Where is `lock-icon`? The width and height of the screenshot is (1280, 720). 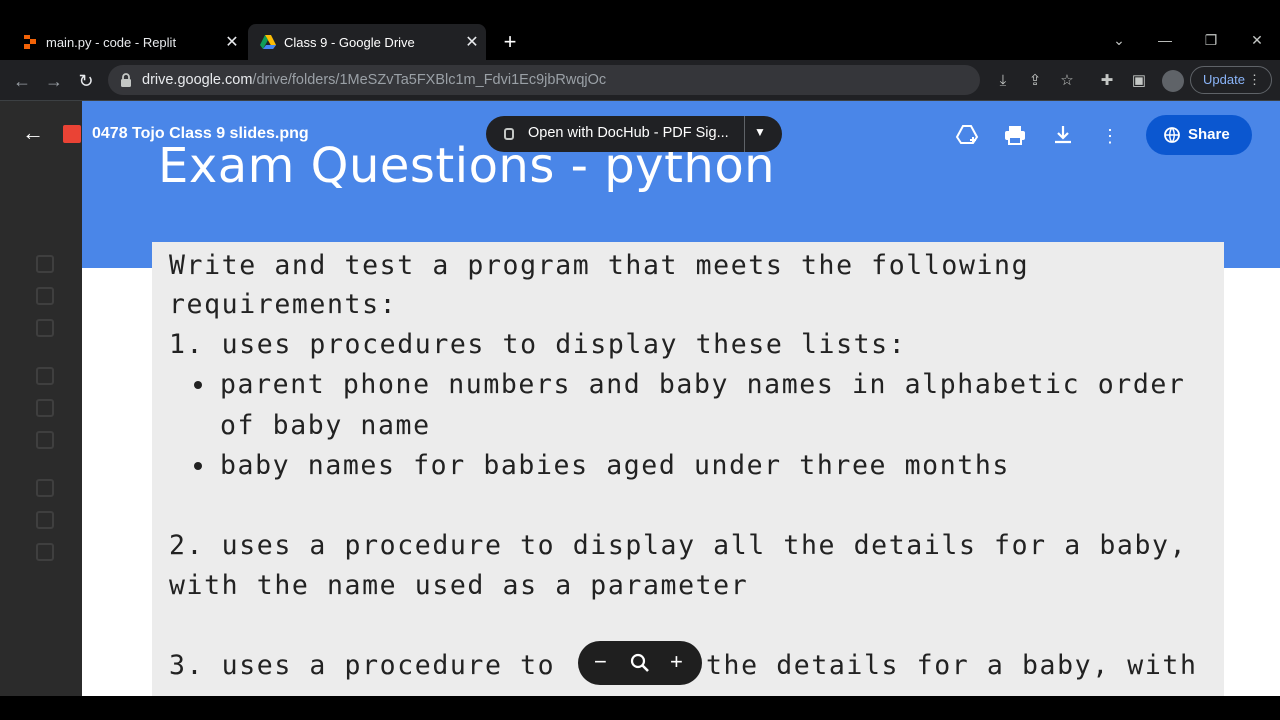
lock-icon is located at coordinates (126, 80).